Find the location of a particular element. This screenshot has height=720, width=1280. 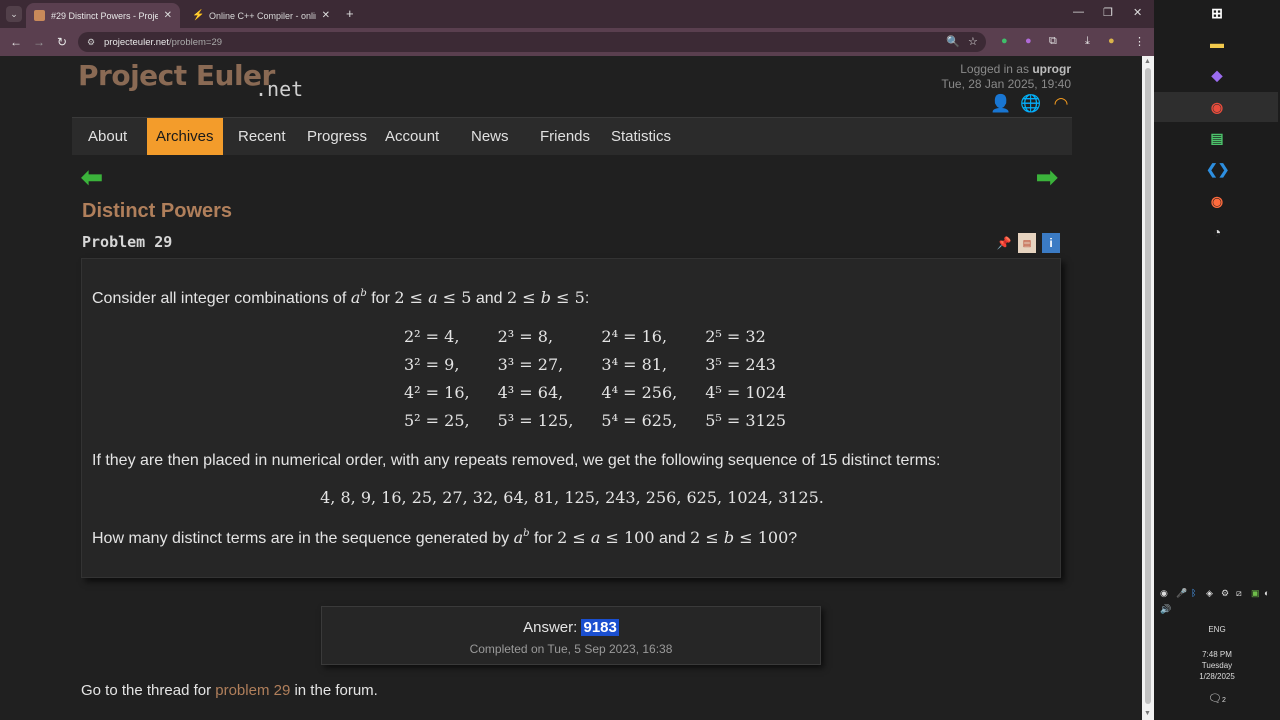

page-scrollbar: ▲ ▼ is located at coordinates (1148, 388).